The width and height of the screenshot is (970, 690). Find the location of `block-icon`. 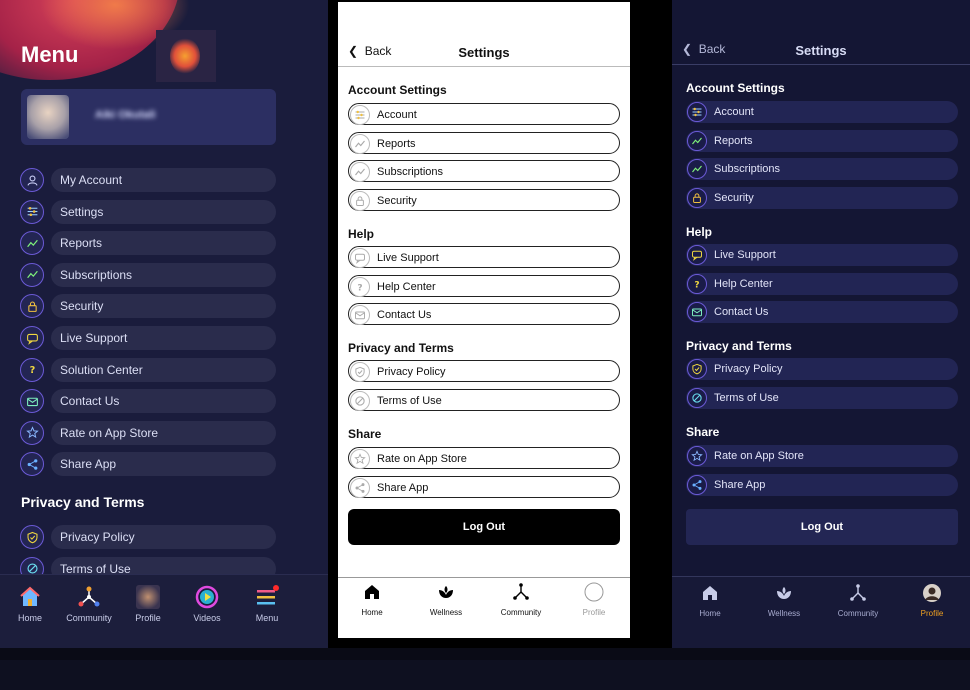

block-icon is located at coordinates (697, 397).